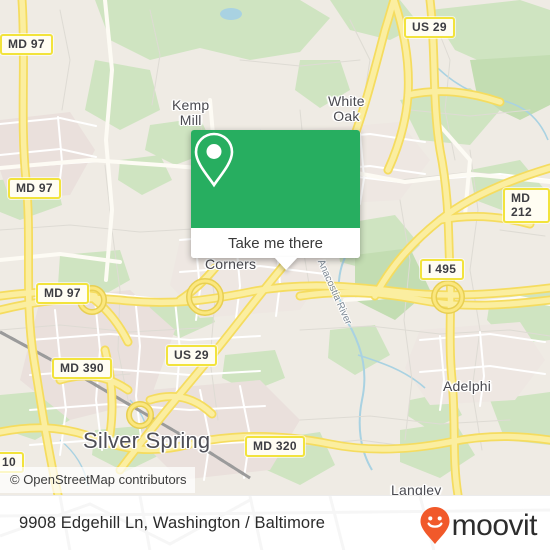  I want to click on route-shield-md-97-south: MD 97, so click(62, 293).